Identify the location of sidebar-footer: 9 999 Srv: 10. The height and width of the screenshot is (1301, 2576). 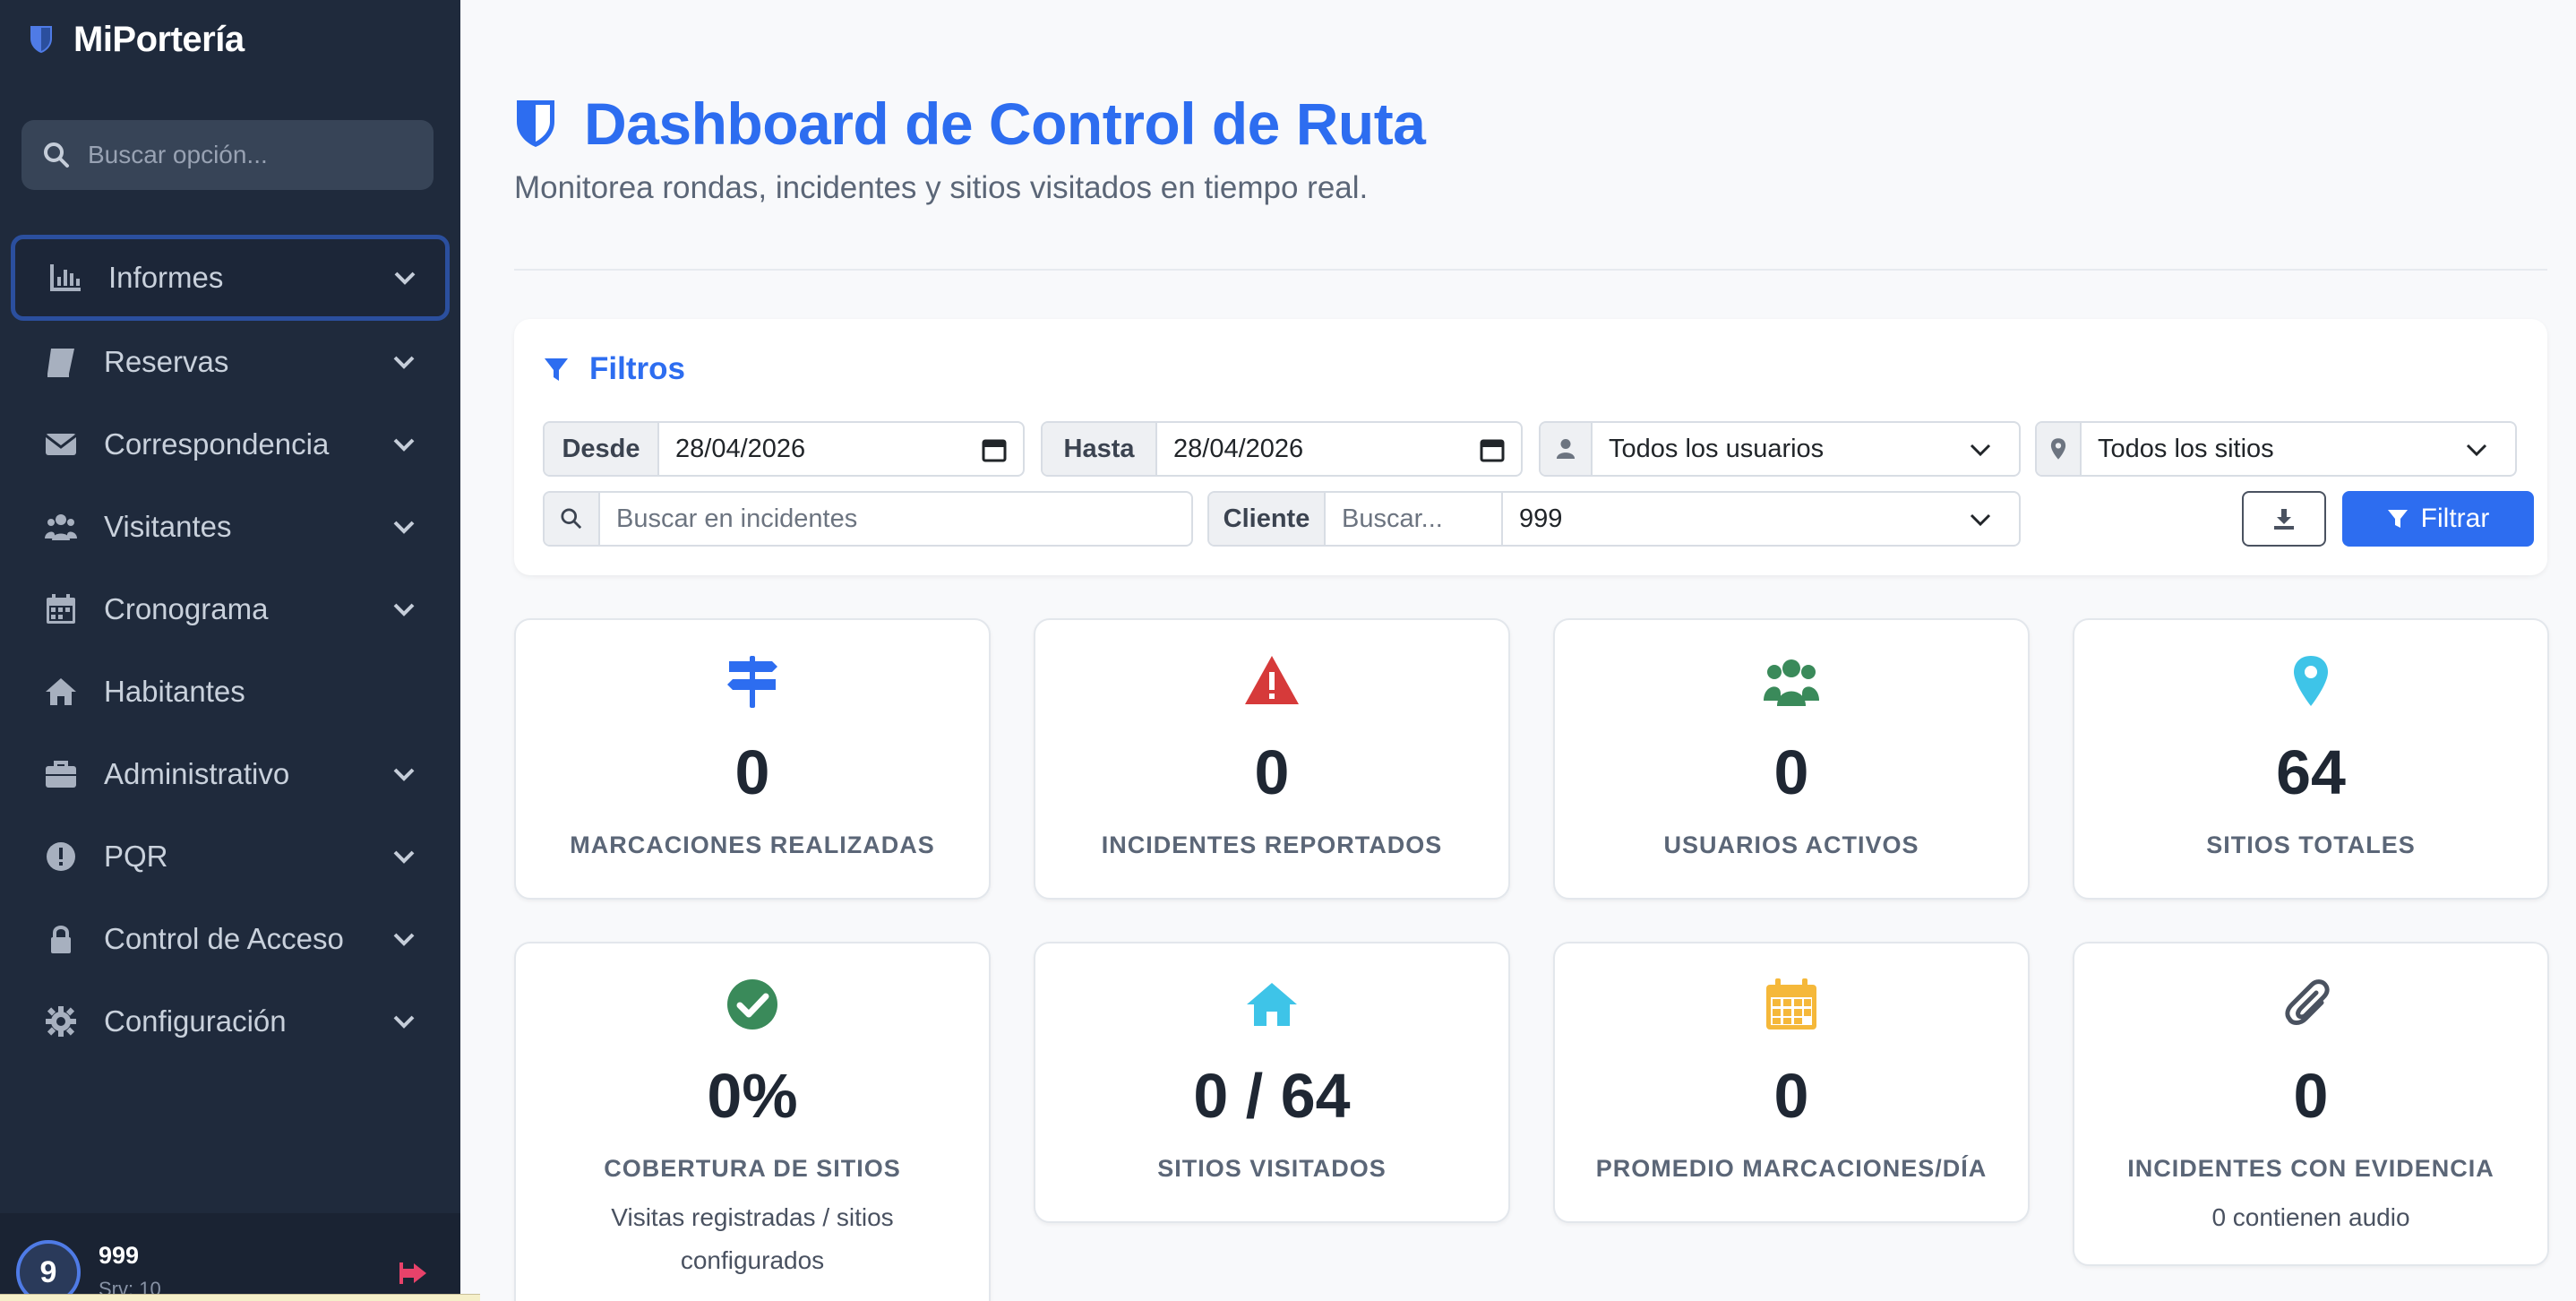
(230, 1257).